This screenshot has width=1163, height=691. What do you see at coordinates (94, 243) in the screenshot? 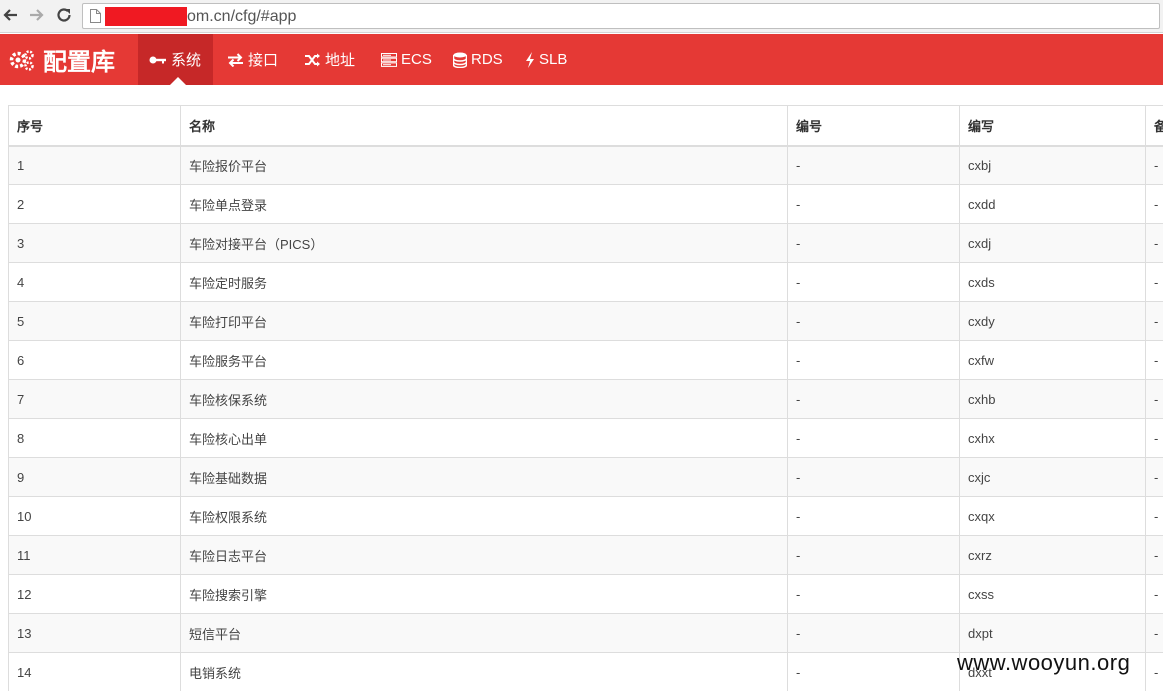
I see `cell-index: 3` at bounding box center [94, 243].